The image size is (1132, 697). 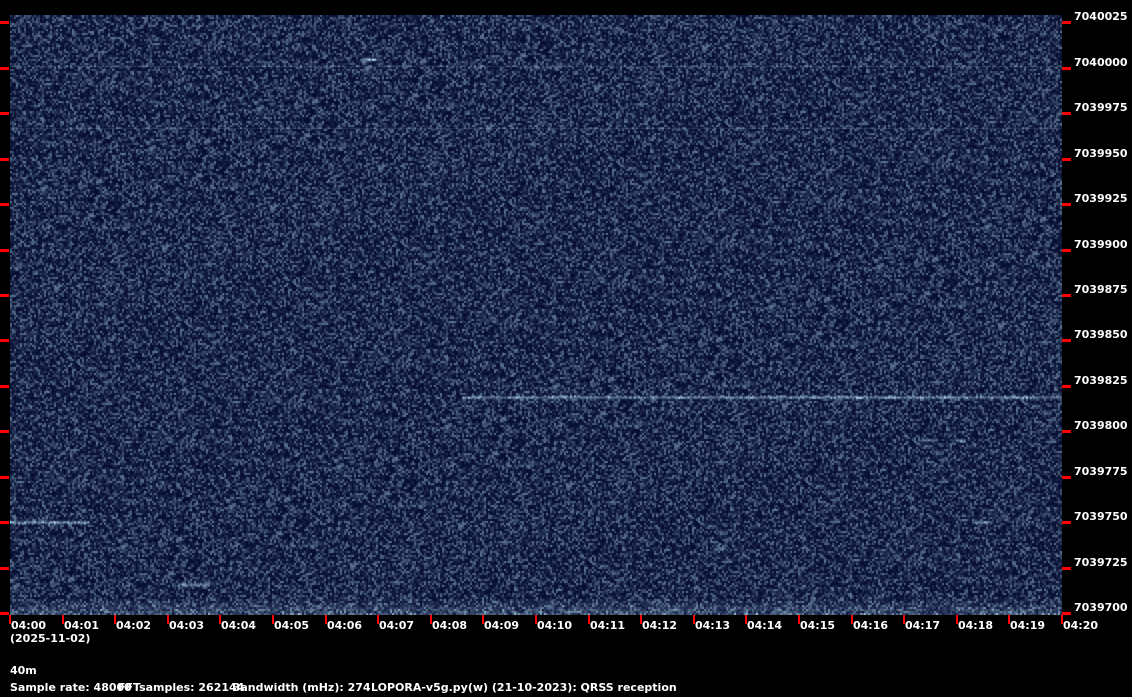 What do you see at coordinates (1101, 516) in the screenshot?
I see `y-tick-label: 7039750` at bounding box center [1101, 516].